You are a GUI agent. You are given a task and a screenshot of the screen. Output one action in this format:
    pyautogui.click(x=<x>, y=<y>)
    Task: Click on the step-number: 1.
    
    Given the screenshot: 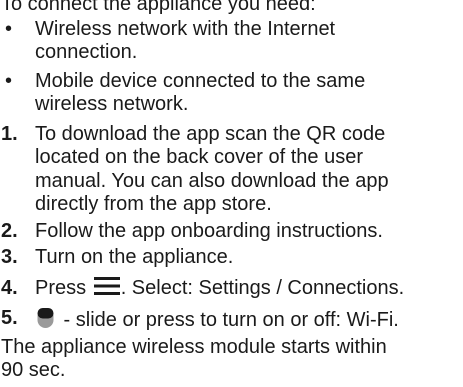 What is the action you would take?
    pyautogui.click(x=9, y=133)
    